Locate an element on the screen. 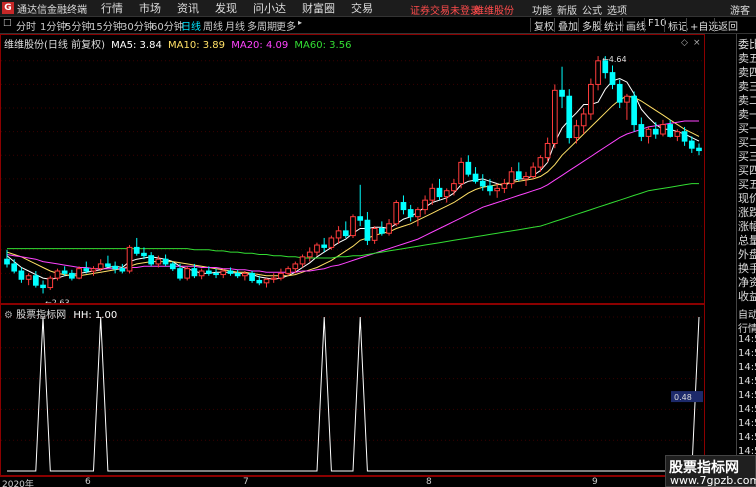  login-warning: 证券交易未登录 is located at coordinates (445, 9).